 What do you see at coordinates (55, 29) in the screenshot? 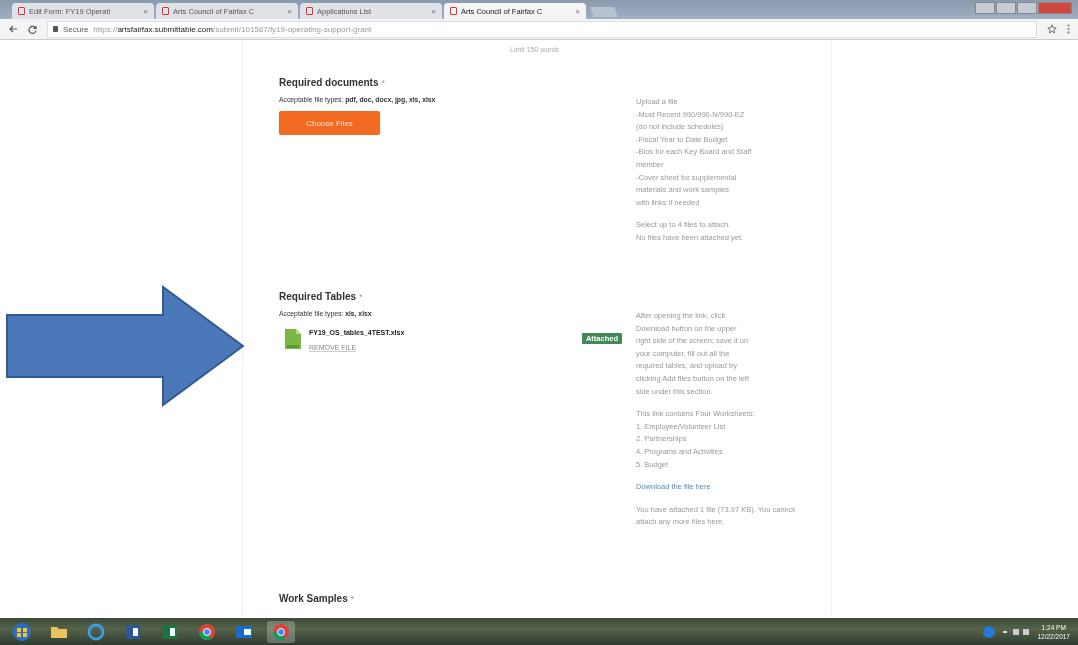
I see `lock-icon` at bounding box center [55, 29].